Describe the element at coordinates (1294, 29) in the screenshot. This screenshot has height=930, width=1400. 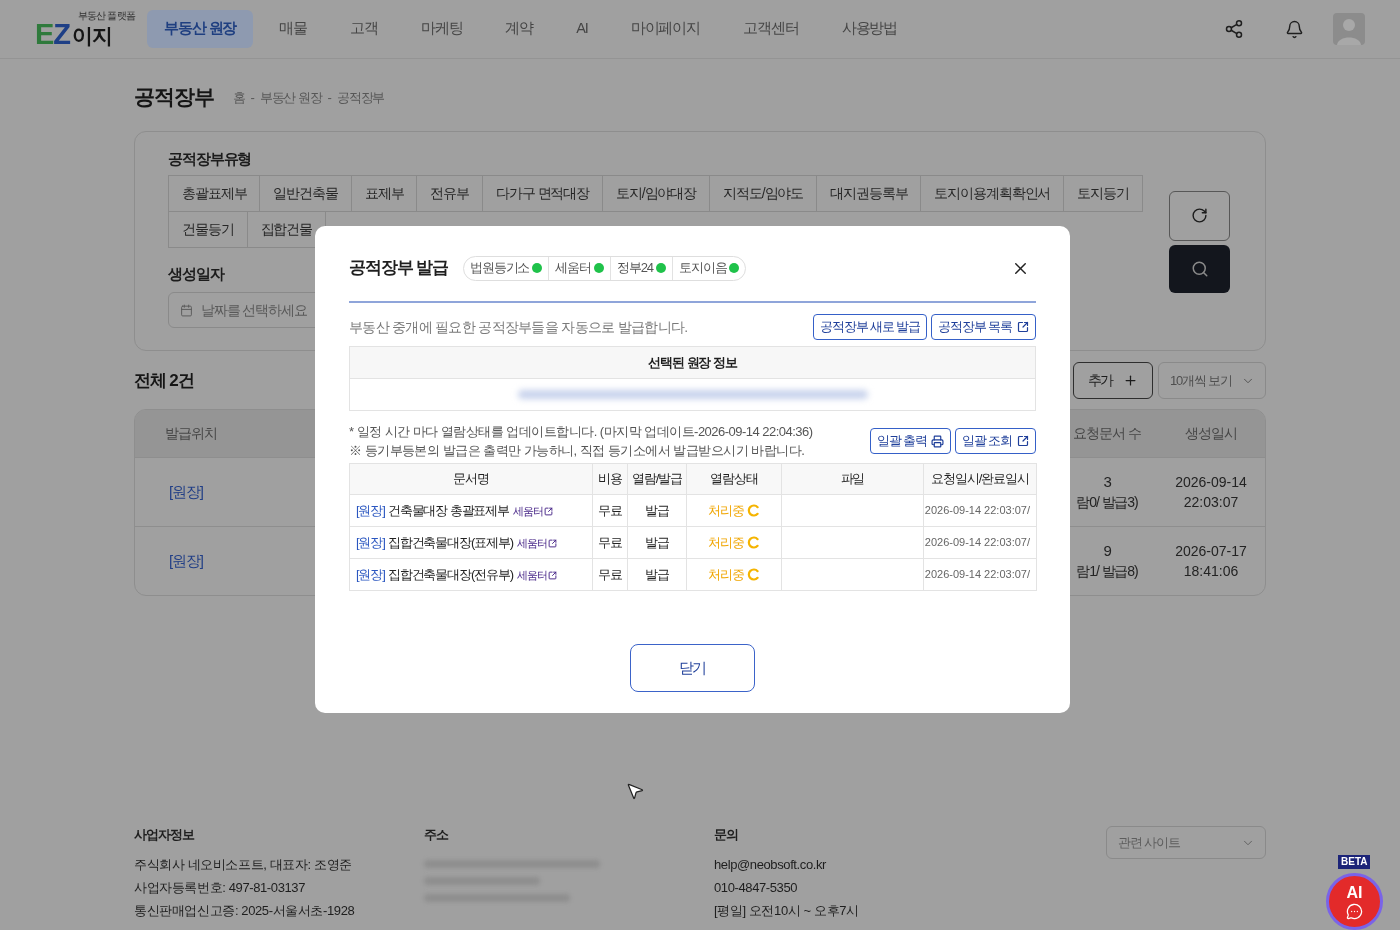
I see `bell-icon` at that location.